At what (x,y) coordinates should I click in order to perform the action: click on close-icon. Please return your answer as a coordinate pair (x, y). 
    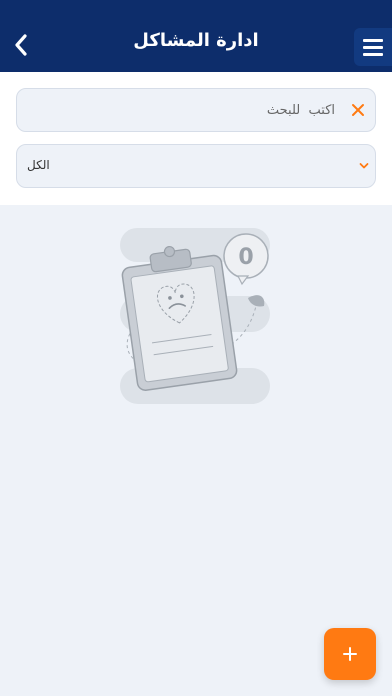
    Looking at the image, I should click on (358, 110).